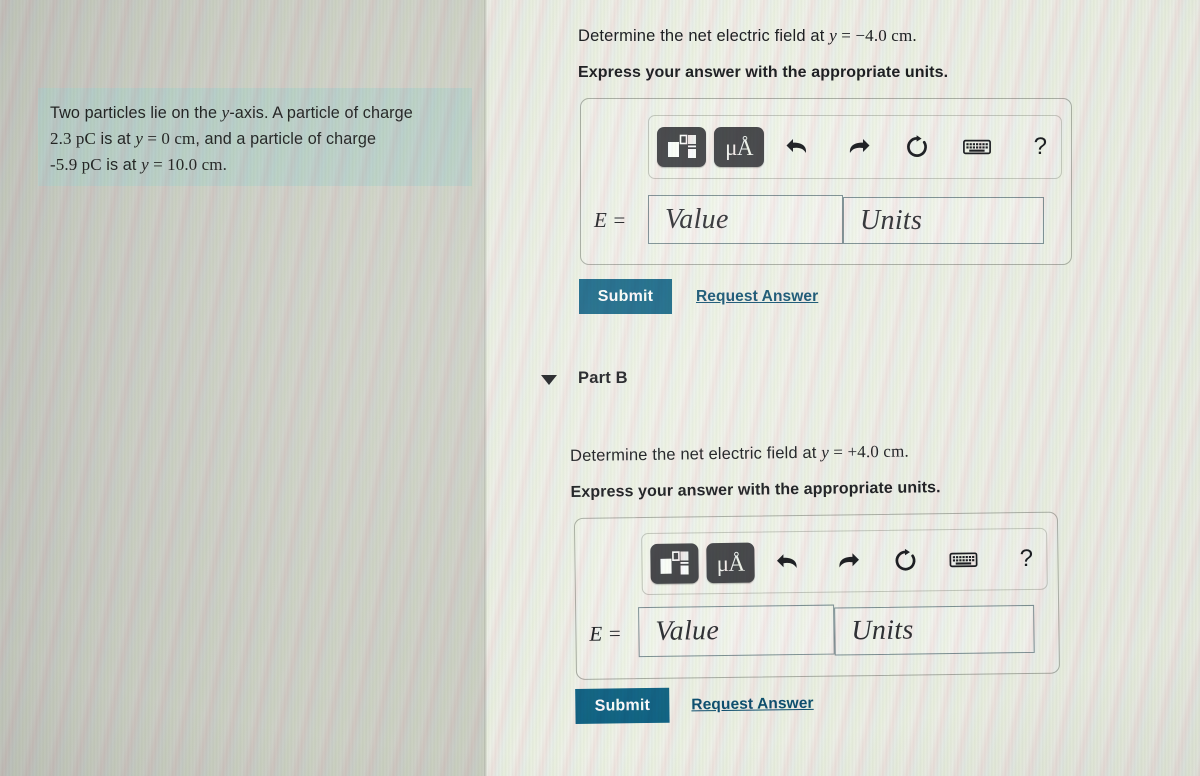 This screenshot has width=1200, height=776. What do you see at coordinates (866, 451) in the screenshot?
I see `part-b-question-value: = +4.0 cm` at bounding box center [866, 451].